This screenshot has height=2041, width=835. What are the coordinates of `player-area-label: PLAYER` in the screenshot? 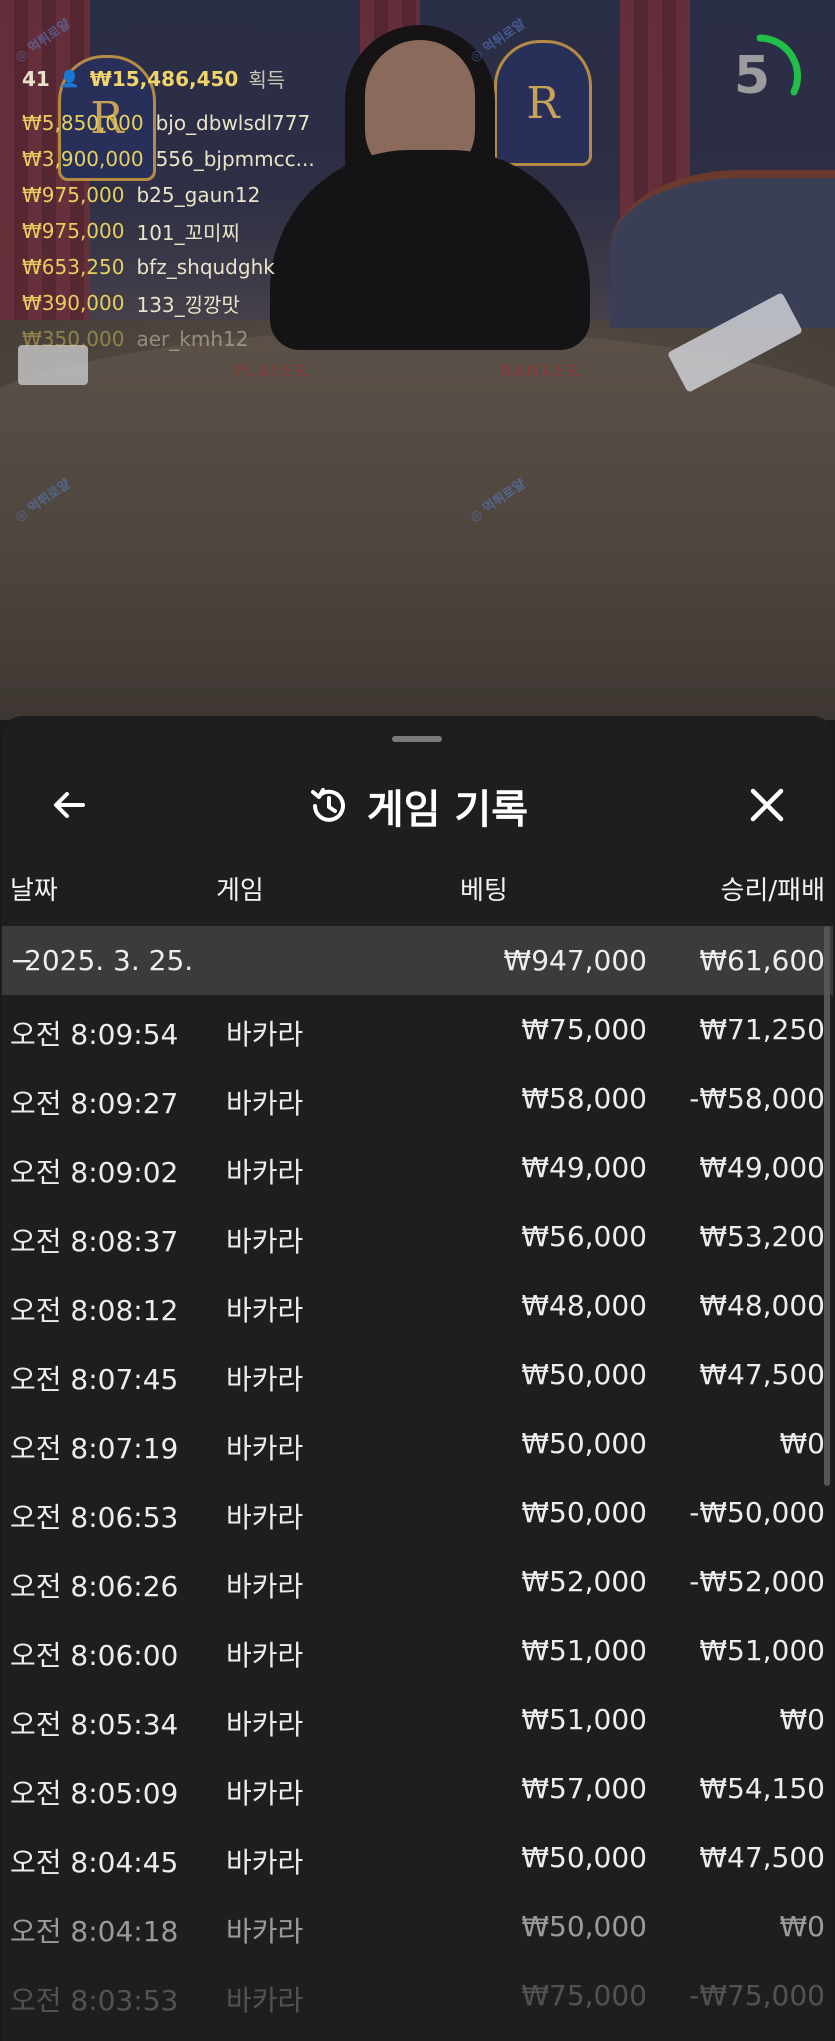 It's located at (271, 371).